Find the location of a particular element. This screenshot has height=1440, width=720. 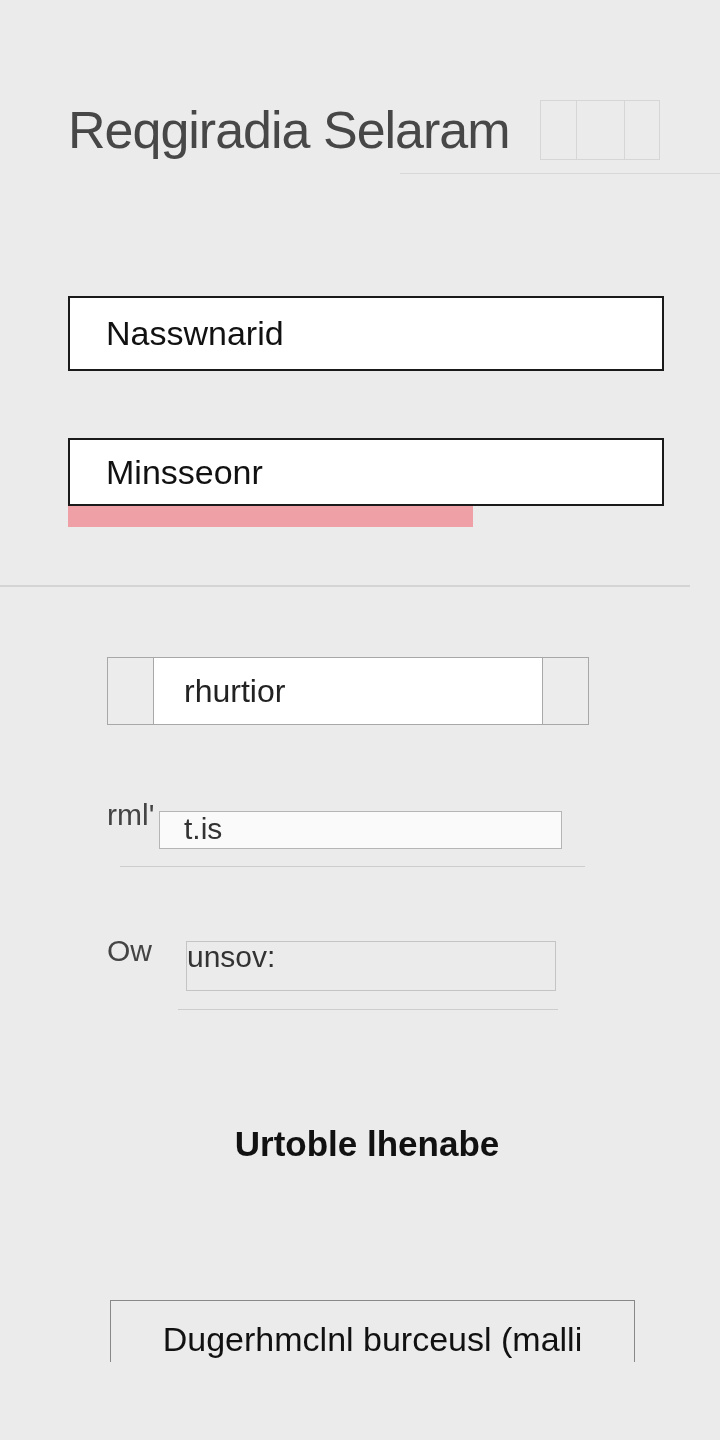

action-button: Dugerhmclnl burceusl (malli is located at coordinates (372, 1331).